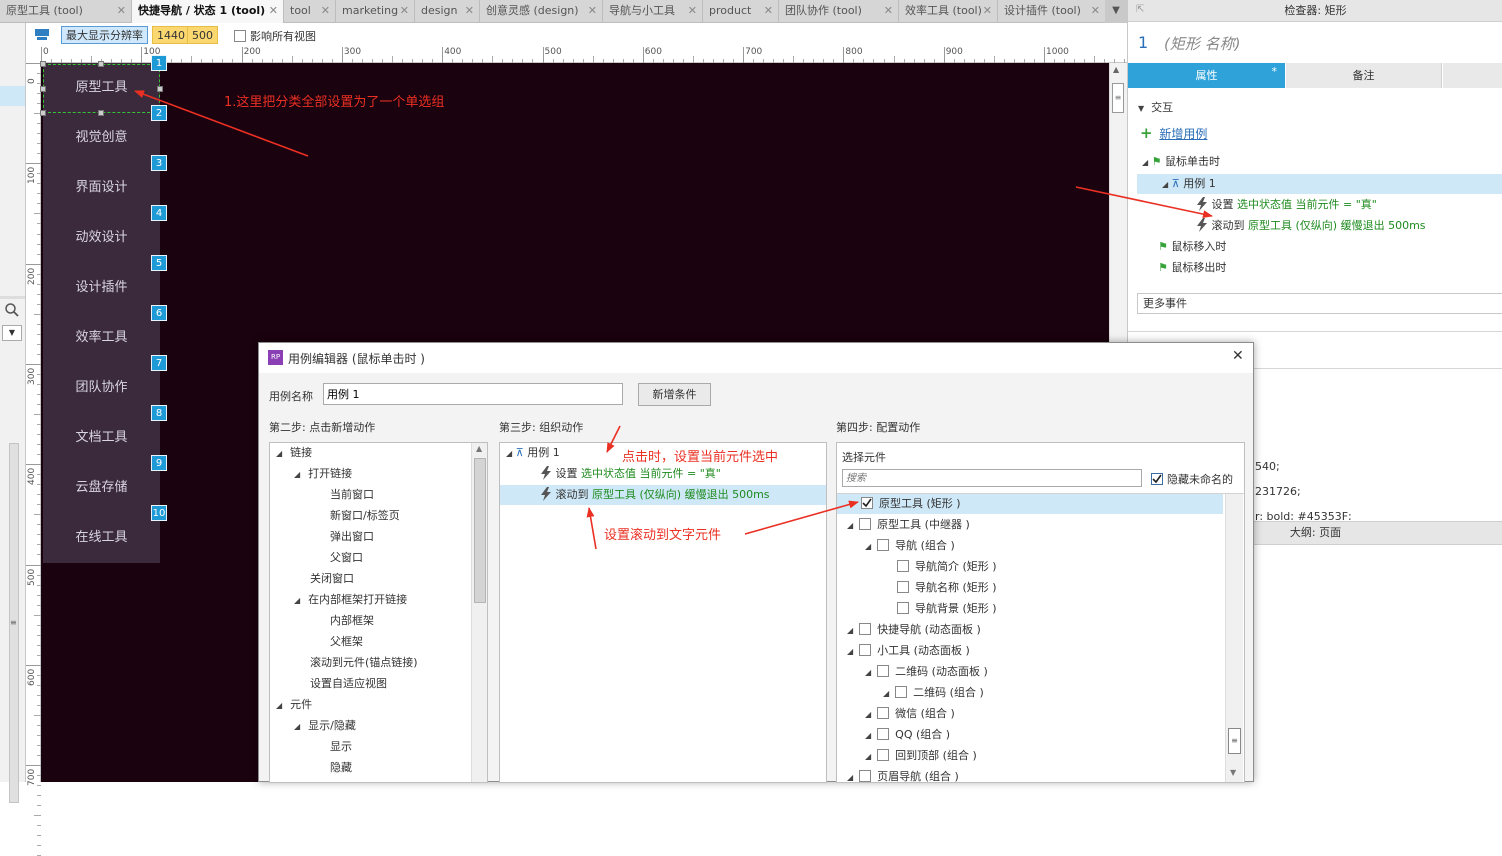  What do you see at coordinates (908, 525) in the screenshot?
I see `widget-tree-row: ◢ 原型工具 (中继器 )` at bounding box center [908, 525].